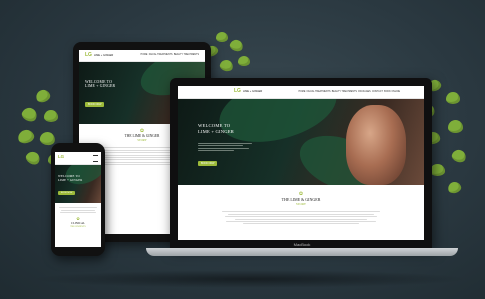 The image size is (485, 299). Describe the element at coordinates (302, 244) in the screenshot. I see `laptop-brand-label: MacBook` at that location.